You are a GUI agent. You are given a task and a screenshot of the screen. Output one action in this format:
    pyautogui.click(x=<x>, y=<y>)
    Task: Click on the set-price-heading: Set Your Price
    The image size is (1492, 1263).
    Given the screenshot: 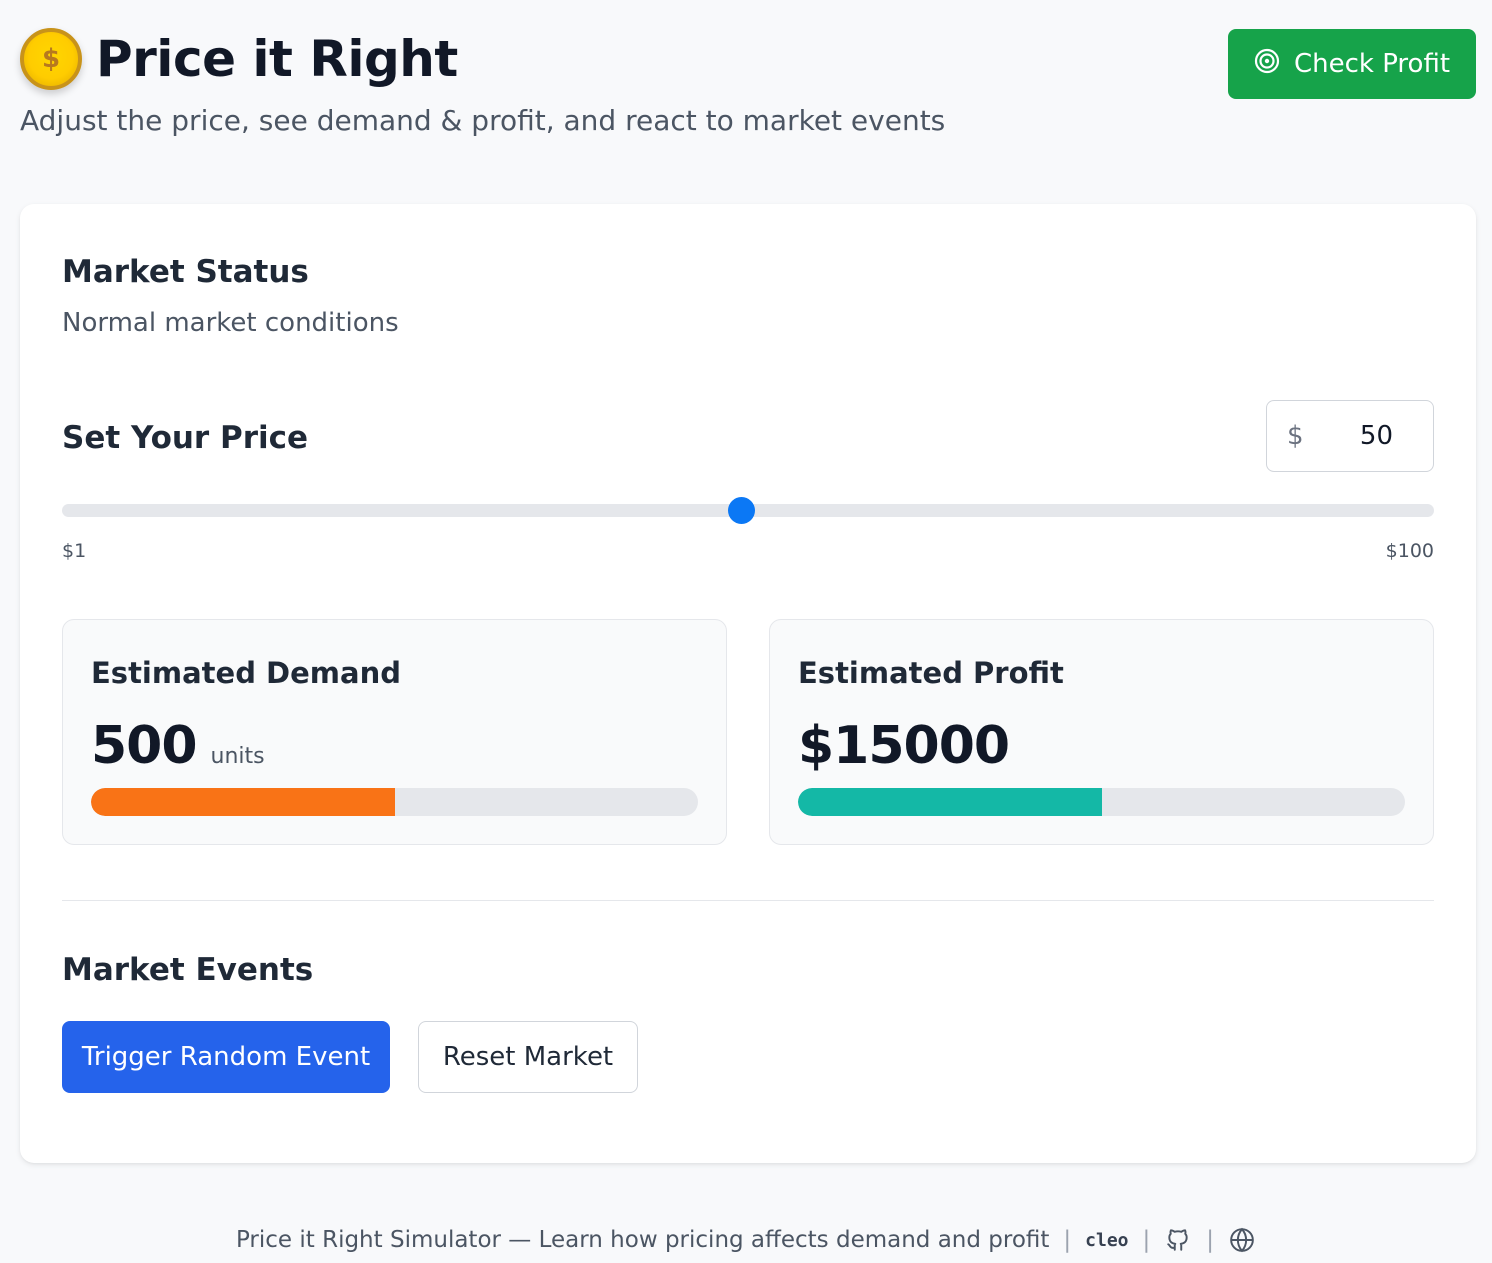 What is the action you would take?
    pyautogui.click(x=185, y=438)
    